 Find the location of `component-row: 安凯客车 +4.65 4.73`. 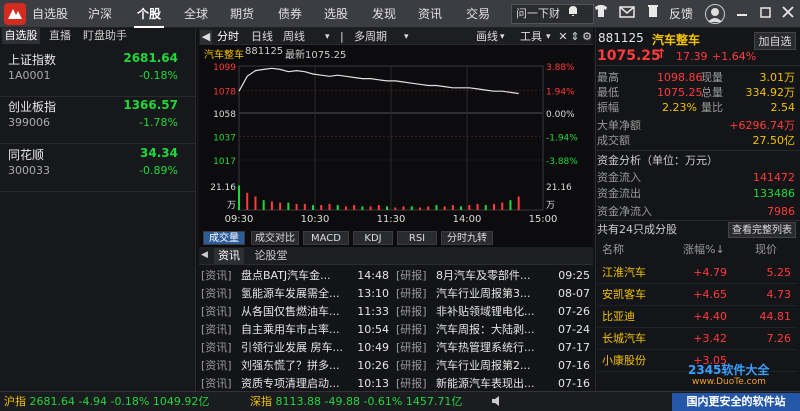

component-row: 安凯客车 +4.65 4.73 is located at coordinates (697, 295).